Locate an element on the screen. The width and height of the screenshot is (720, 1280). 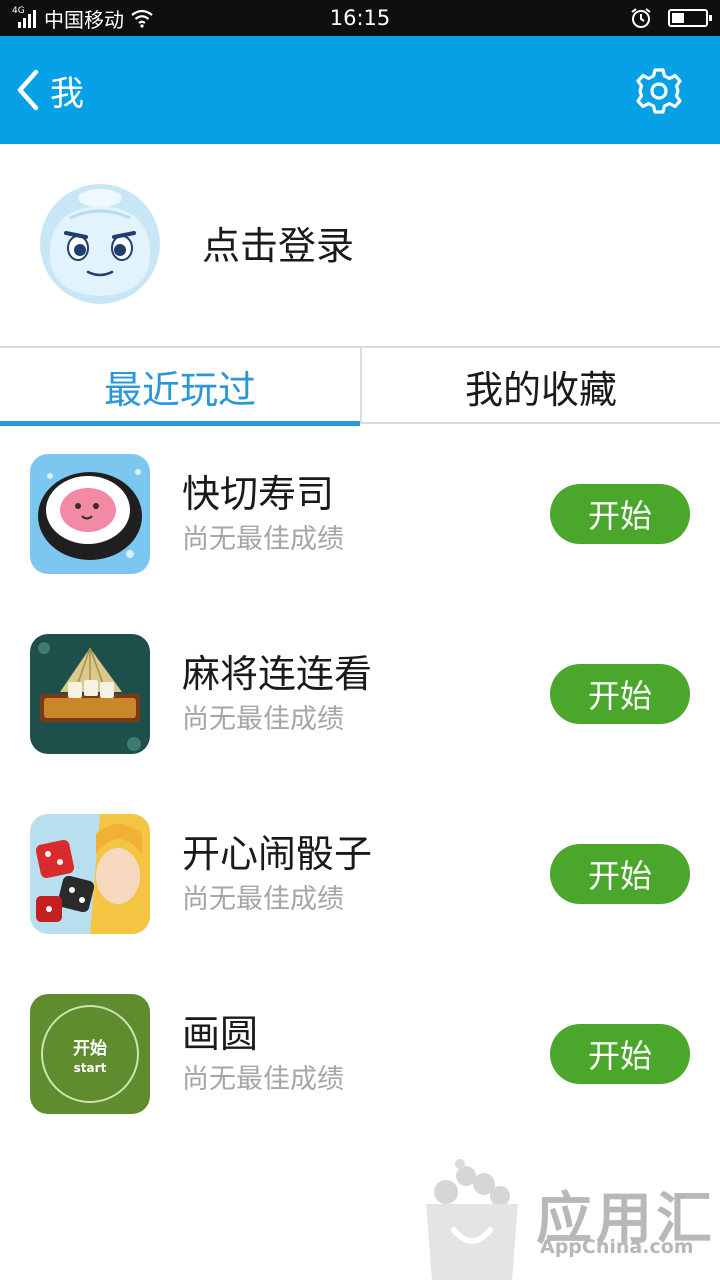
tab-favorites: 我的收藏 is located at coordinates (540, 386).